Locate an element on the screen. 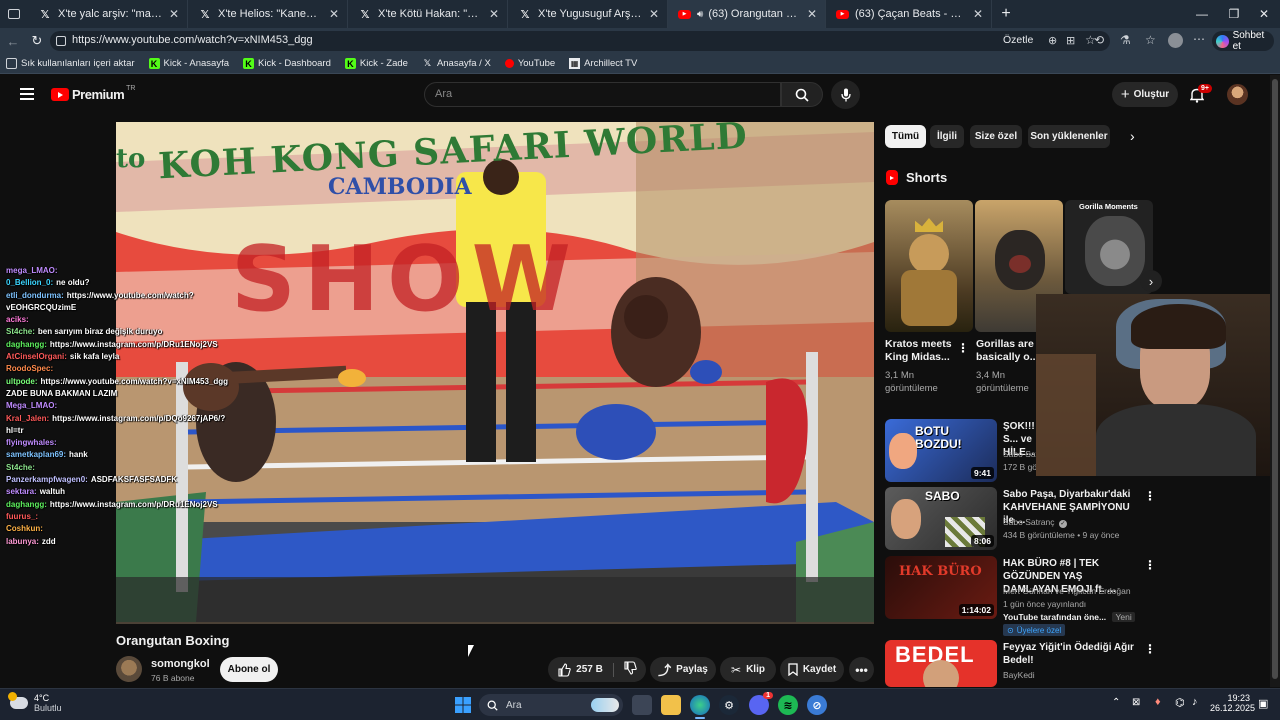 The width and height of the screenshot is (1280, 720). filter-chip: Size özel is located at coordinates (996, 136).